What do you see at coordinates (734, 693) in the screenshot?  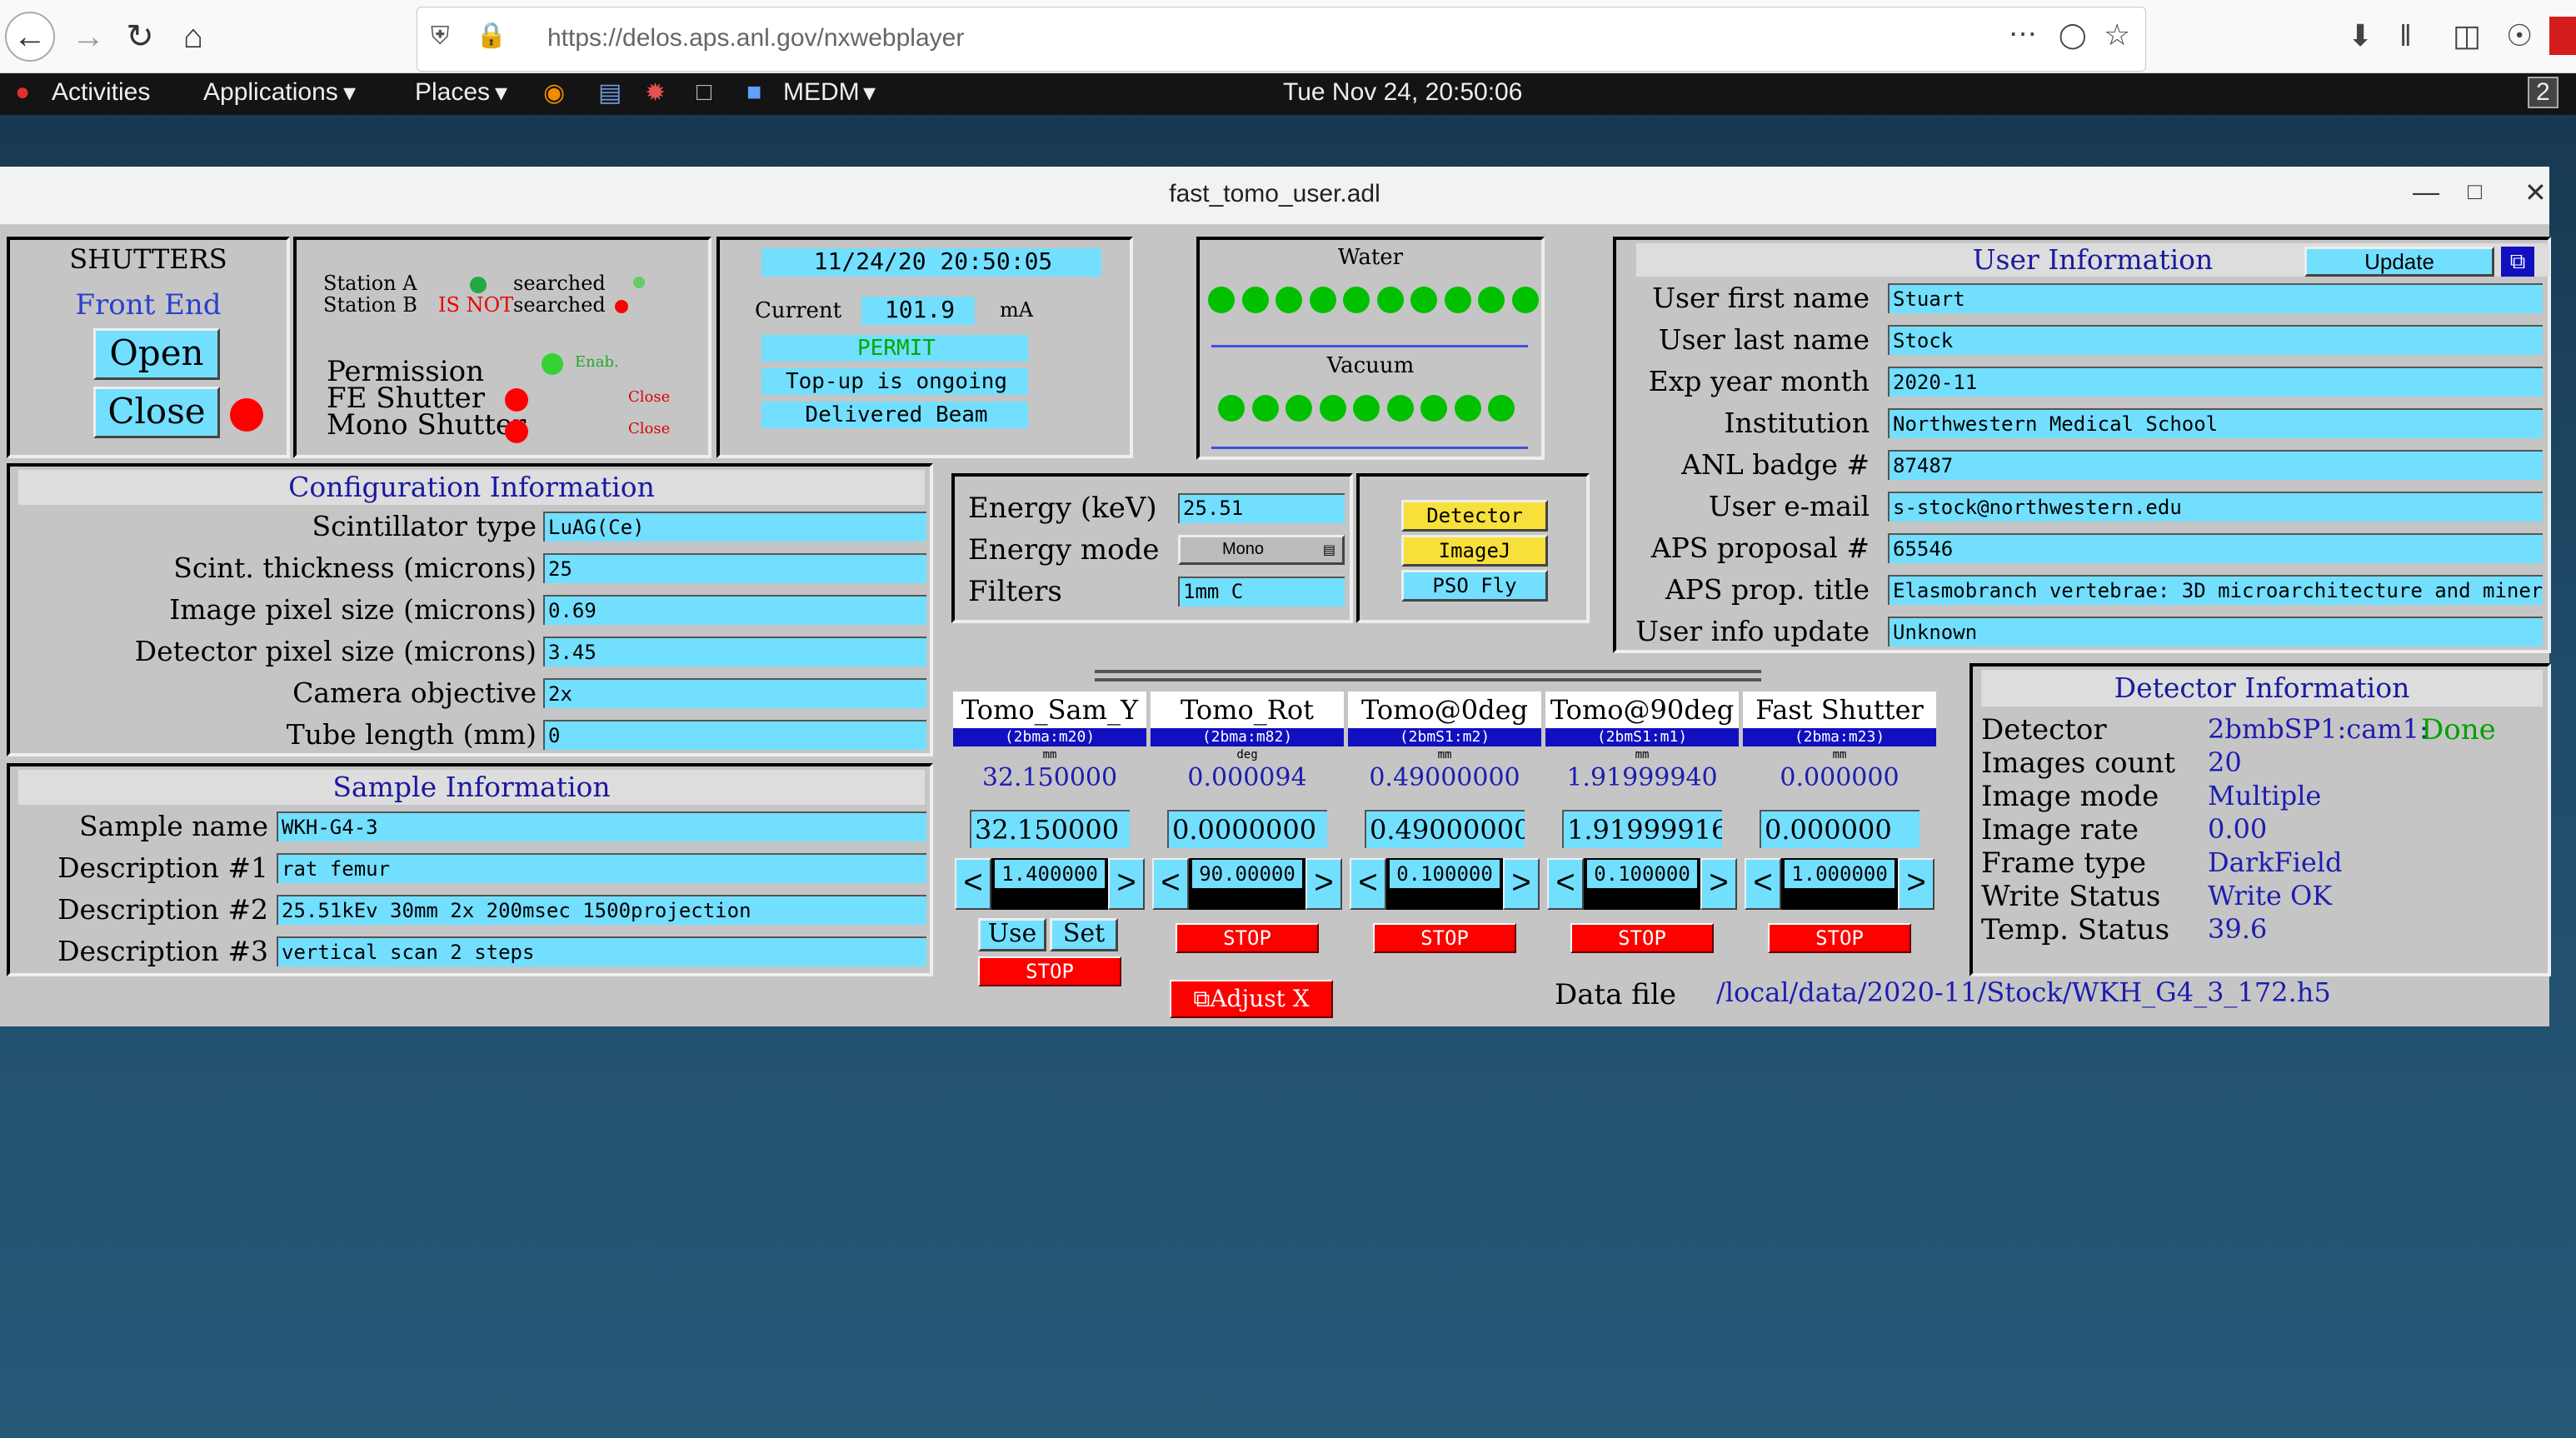 I see `config-field: 2x` at bounding box center [734, 693].